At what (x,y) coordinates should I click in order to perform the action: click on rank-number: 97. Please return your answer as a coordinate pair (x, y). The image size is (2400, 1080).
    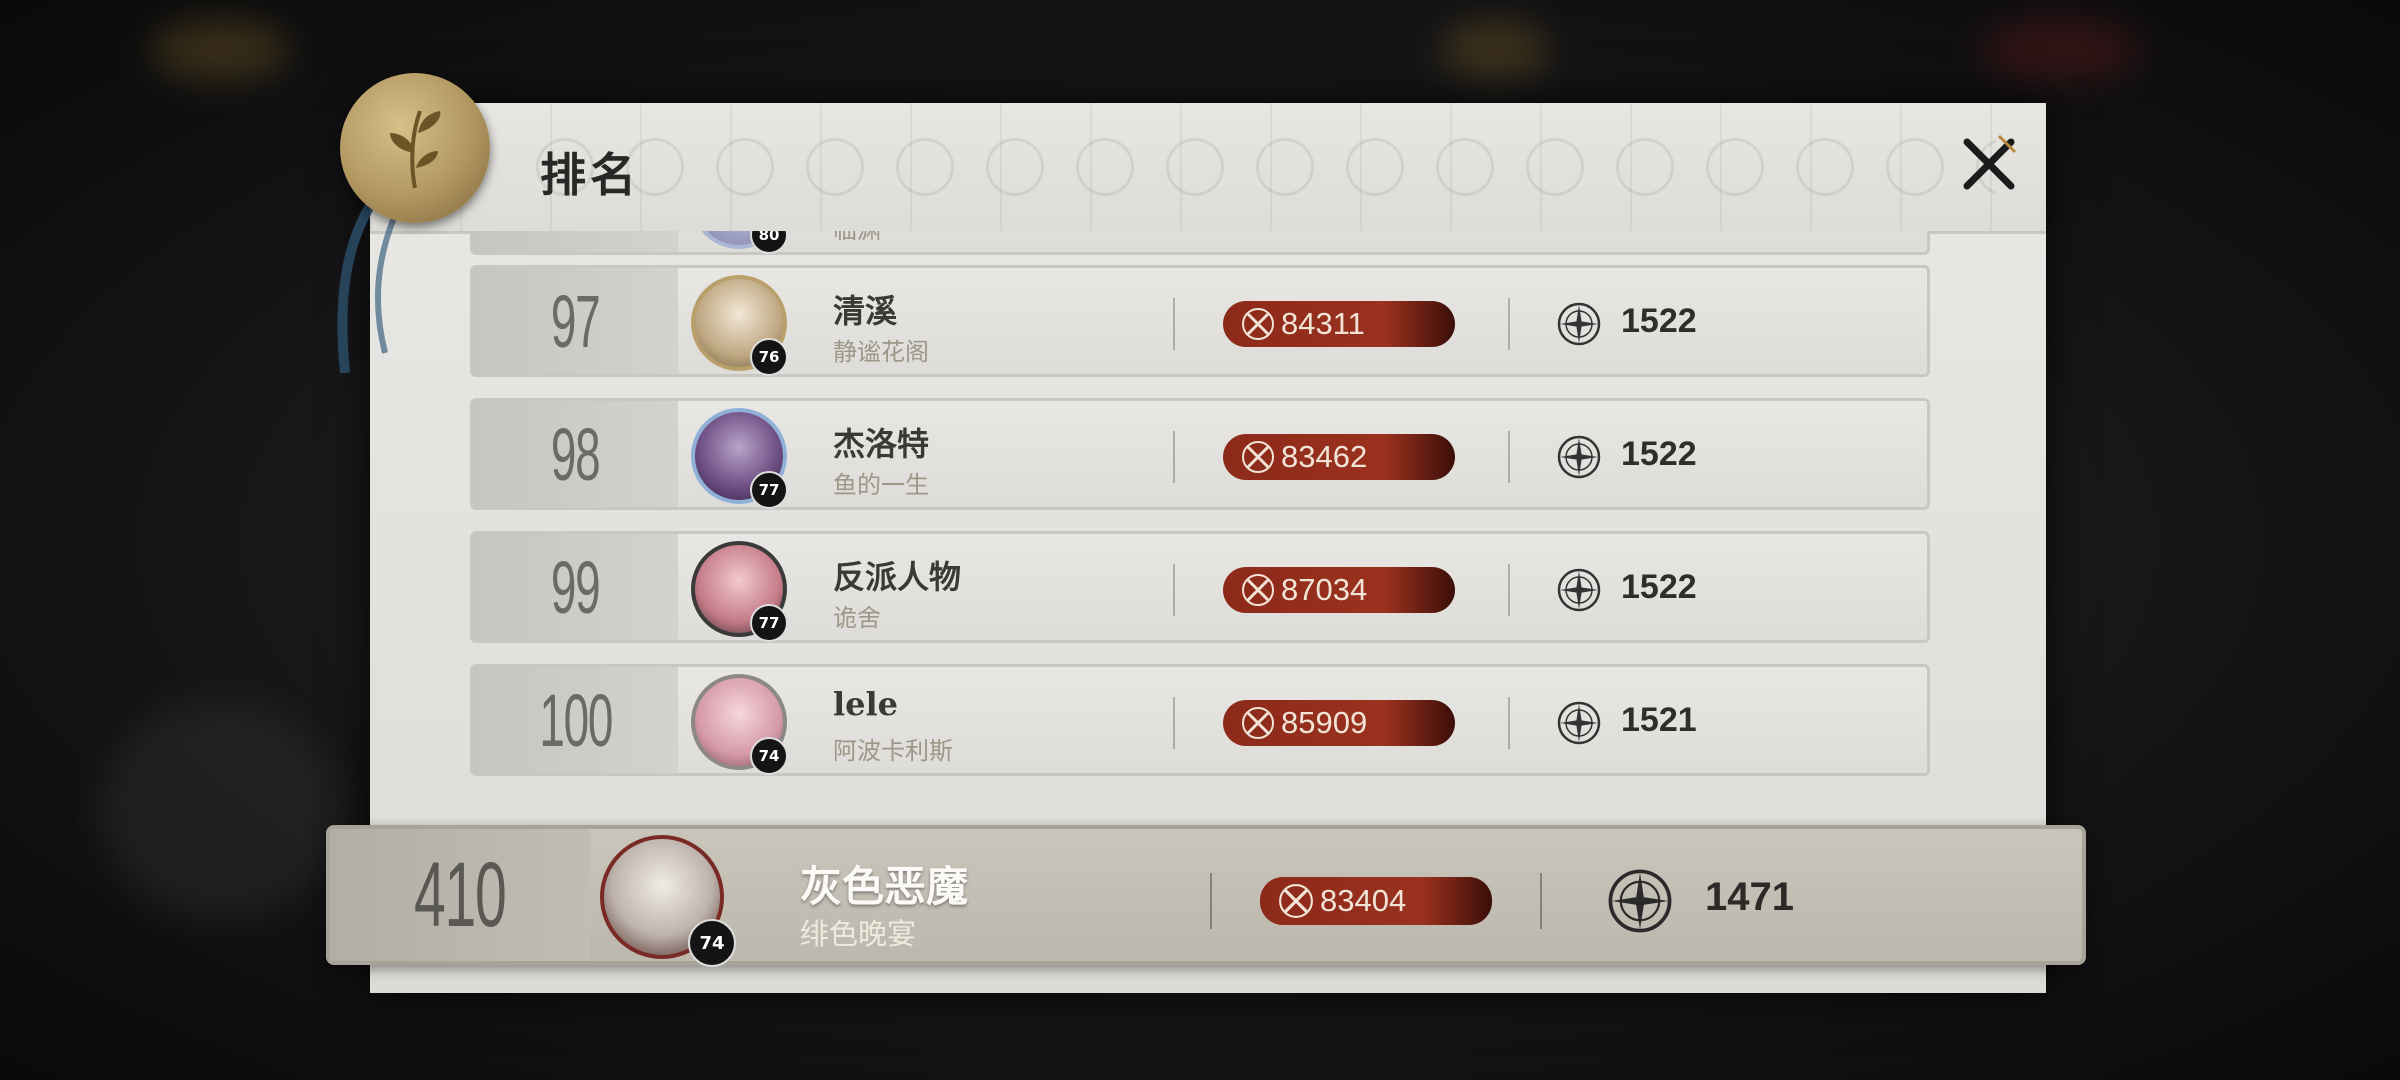
    Looking at the image, I should click on (576, 321).